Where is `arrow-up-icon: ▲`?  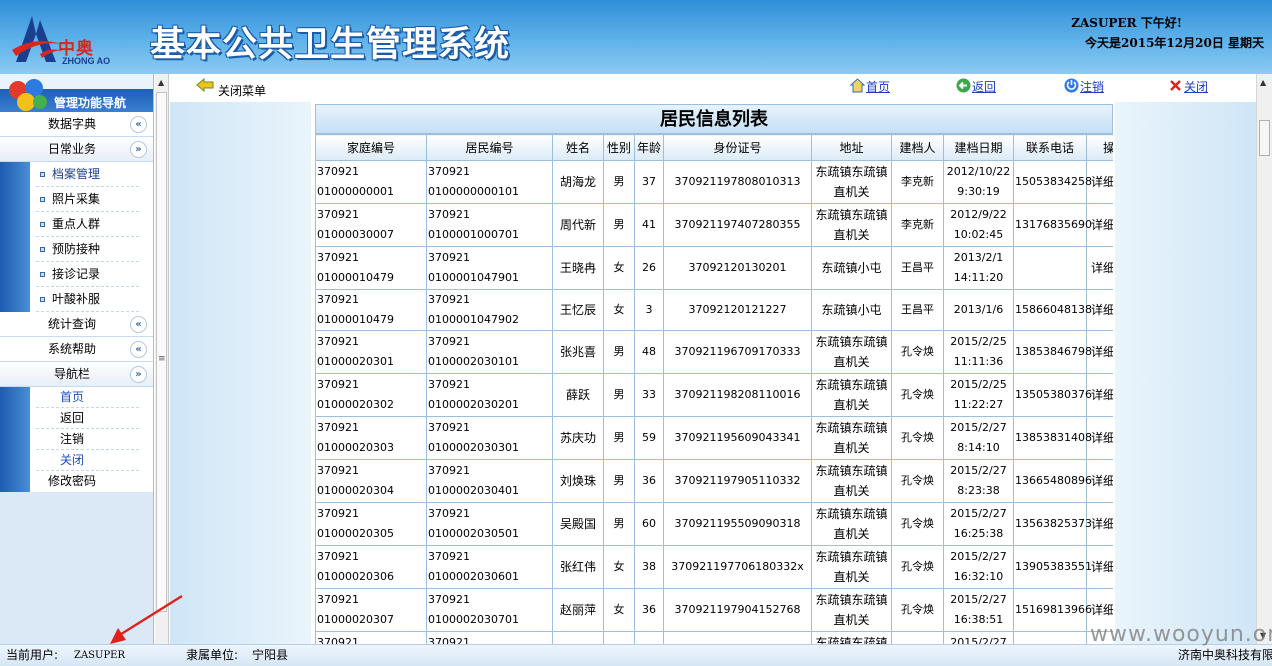
arrow-up-icon: ▲ is located at coordinates (161, 82).